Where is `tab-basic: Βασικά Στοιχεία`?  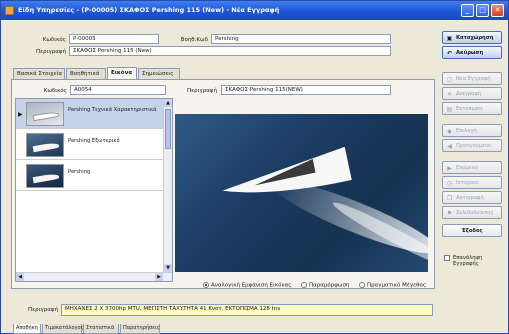 tab-basic: Βασικά Στοιχεία is located at coordinates (39, 73).